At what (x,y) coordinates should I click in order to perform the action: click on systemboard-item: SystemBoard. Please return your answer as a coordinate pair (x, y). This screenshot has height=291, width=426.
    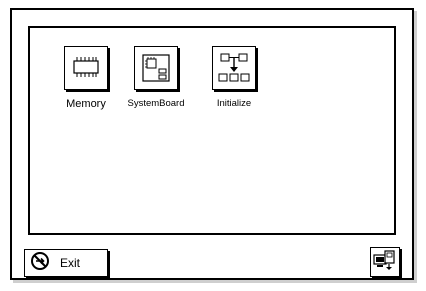
    Looking at the image, I should click on (156, 77).